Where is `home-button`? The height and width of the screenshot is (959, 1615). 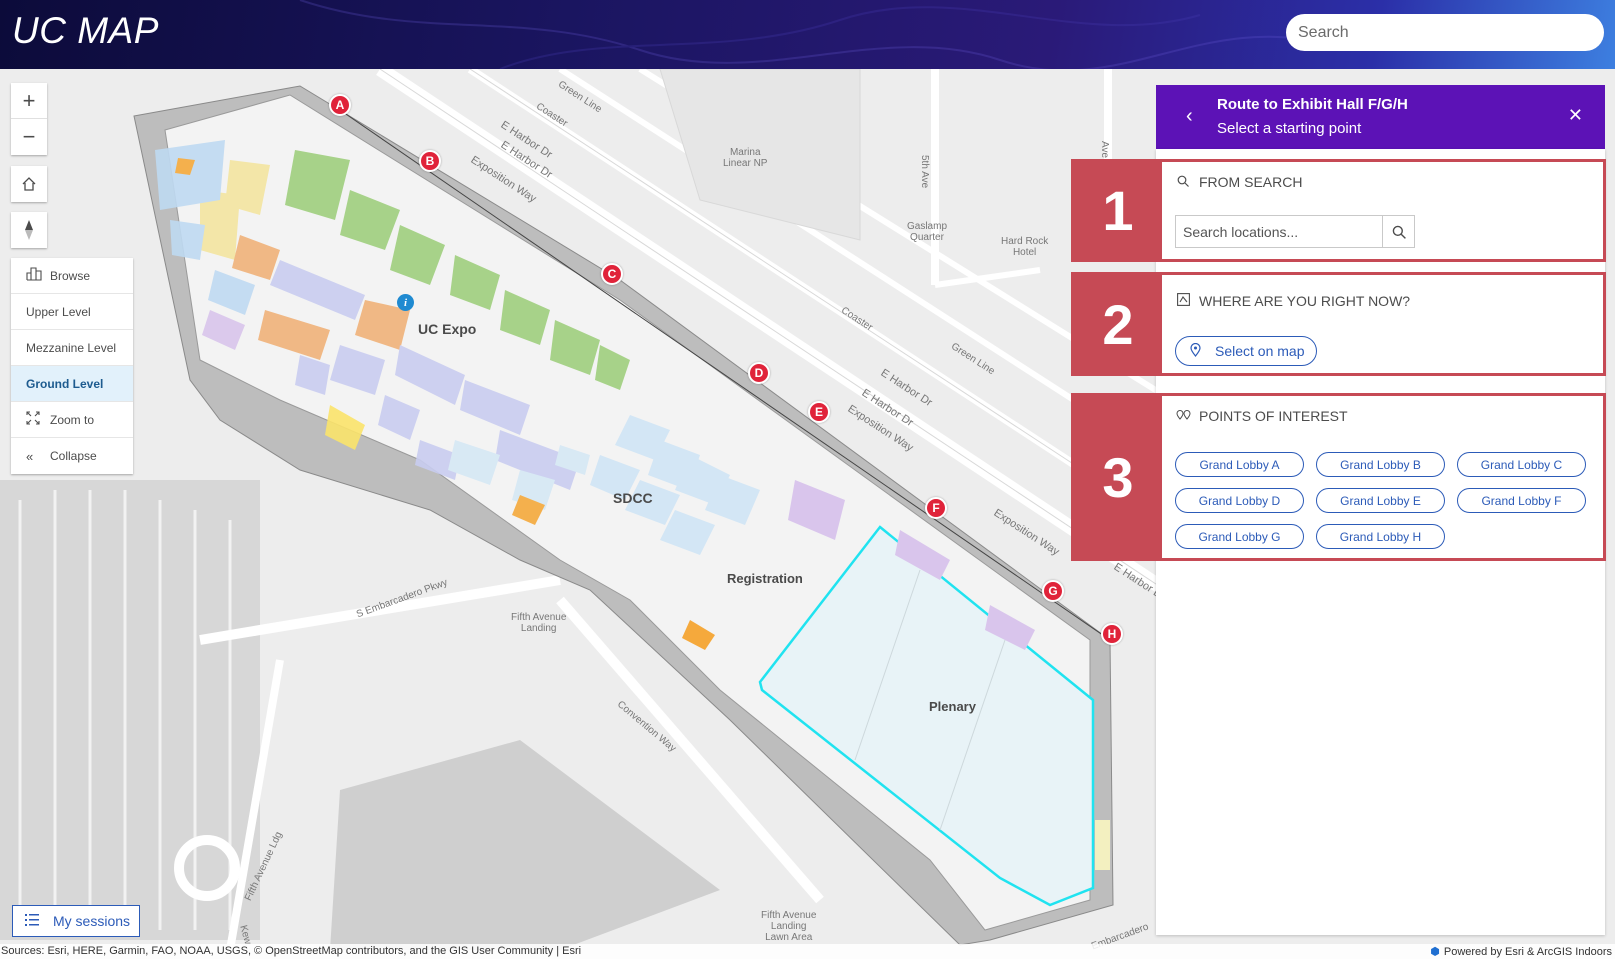 home-button is located at coordinates (29, 184).